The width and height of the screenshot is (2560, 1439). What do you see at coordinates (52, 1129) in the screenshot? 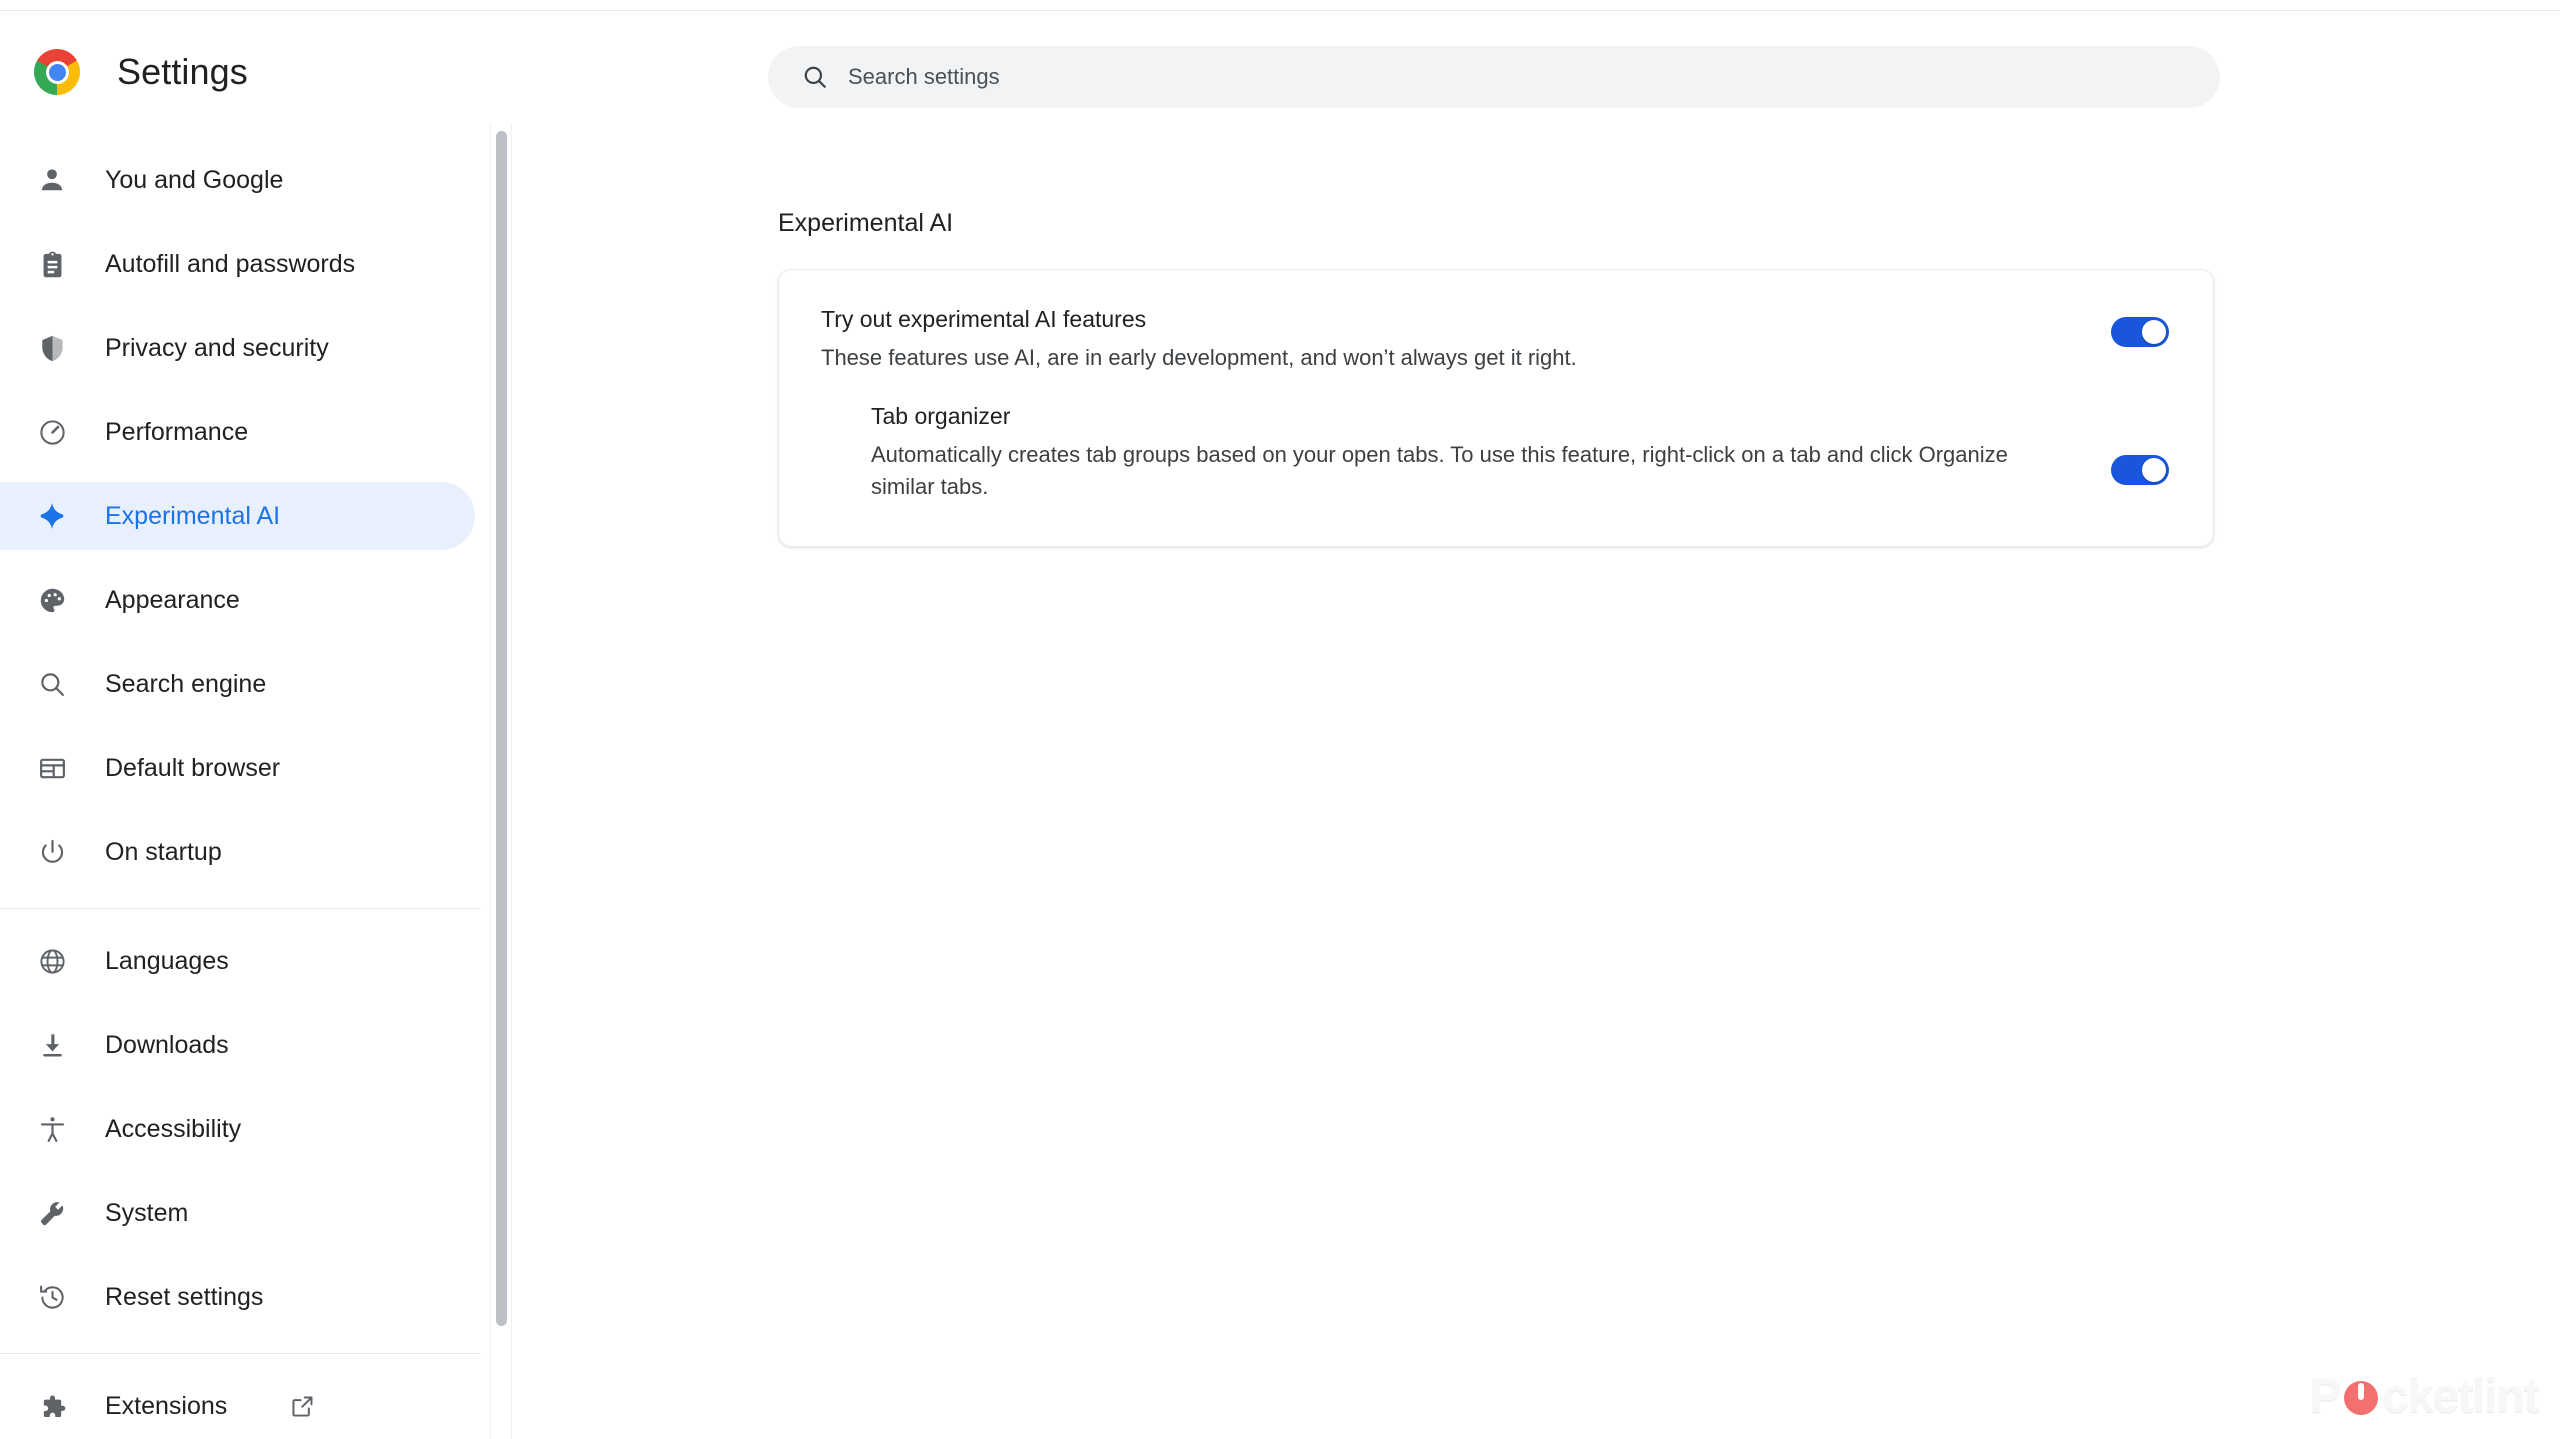
I see `accessibility-icon` at bounding box center [52, 1129].